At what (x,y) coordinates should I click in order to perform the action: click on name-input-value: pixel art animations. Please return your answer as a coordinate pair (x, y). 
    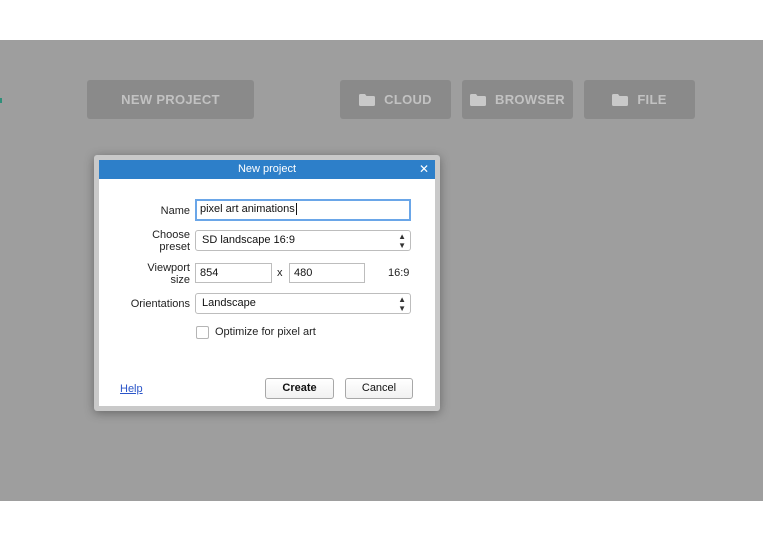
    Looking at the image, I should click on (247, 209).